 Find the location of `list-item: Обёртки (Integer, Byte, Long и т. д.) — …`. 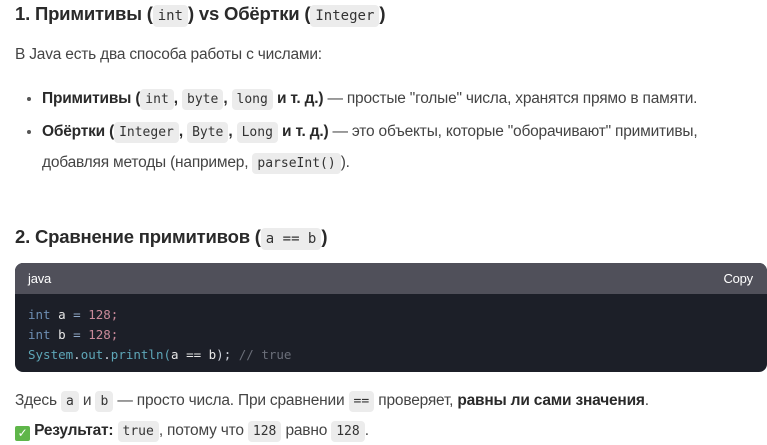

list-item: Обёртки (Integer, Byte, Long и т. д.) — … is located at coordinates (392, 148).